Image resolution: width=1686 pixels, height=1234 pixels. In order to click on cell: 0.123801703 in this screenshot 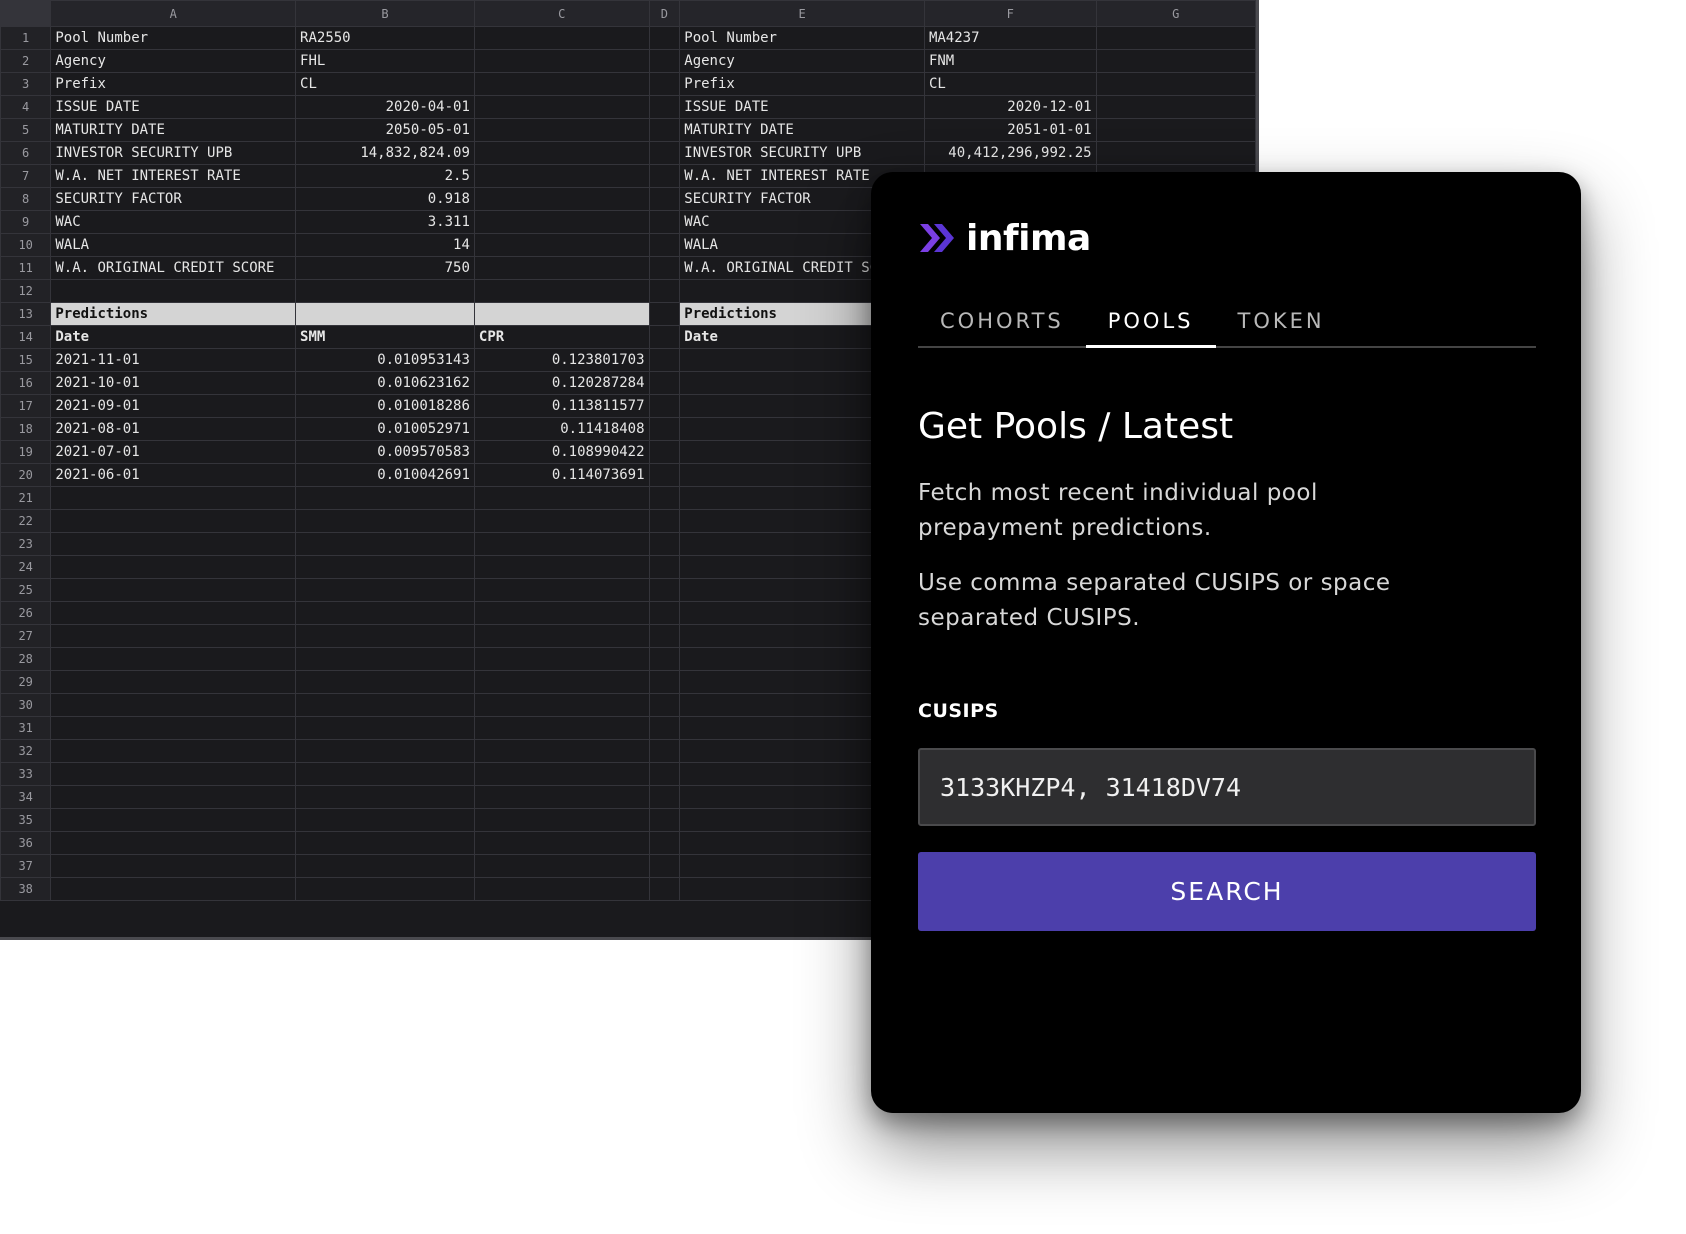, I will do `click(561, 360)`.